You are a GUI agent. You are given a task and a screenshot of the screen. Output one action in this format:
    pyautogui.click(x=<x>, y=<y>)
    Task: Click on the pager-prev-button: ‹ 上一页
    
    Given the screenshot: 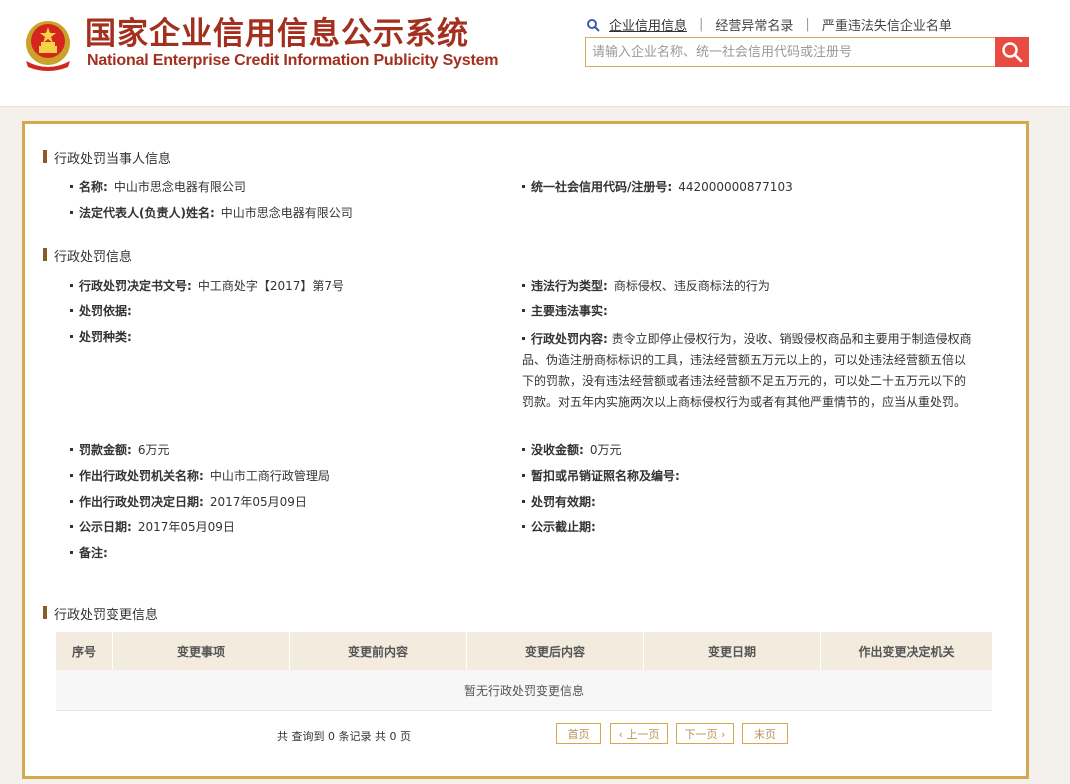 What is the action you would take?
    pyautogui.click(x=639, y=733)
    